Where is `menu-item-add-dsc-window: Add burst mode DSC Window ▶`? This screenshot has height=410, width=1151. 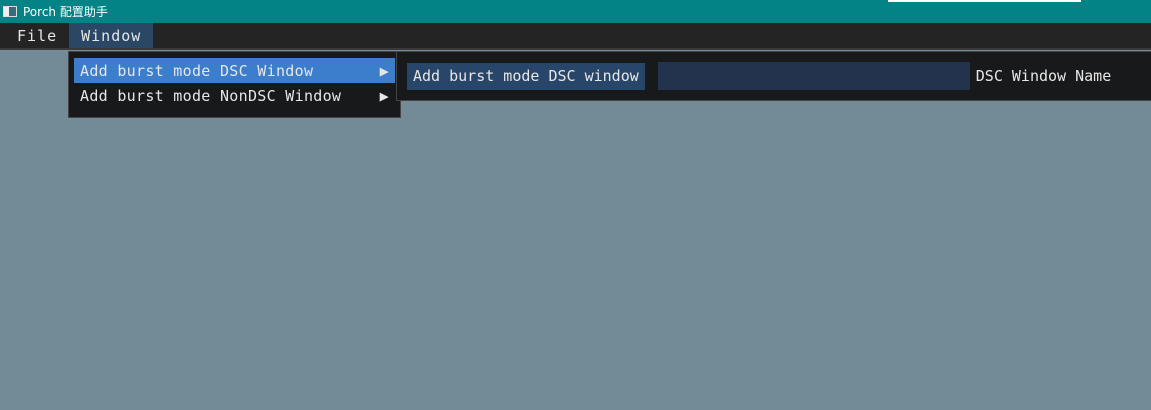
menu-item-add-dsc-window: Add burst mode DSC Window ▶ is located at coordinates (234, 70).